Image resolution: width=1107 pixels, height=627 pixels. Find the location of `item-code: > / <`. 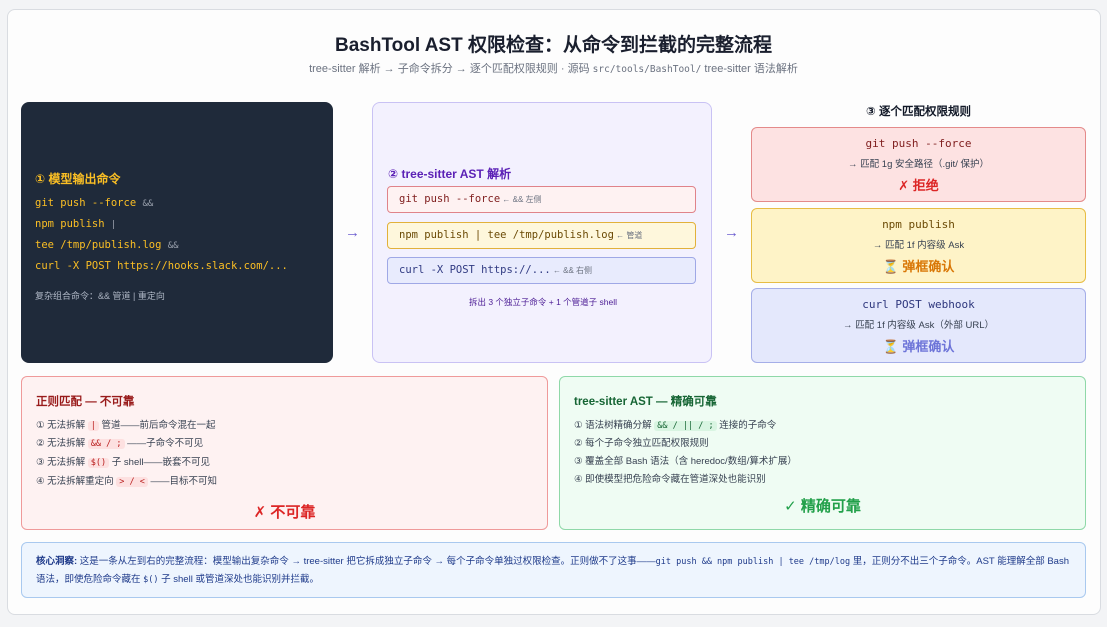

item-code: > / < is located at coordinates (132, 482).